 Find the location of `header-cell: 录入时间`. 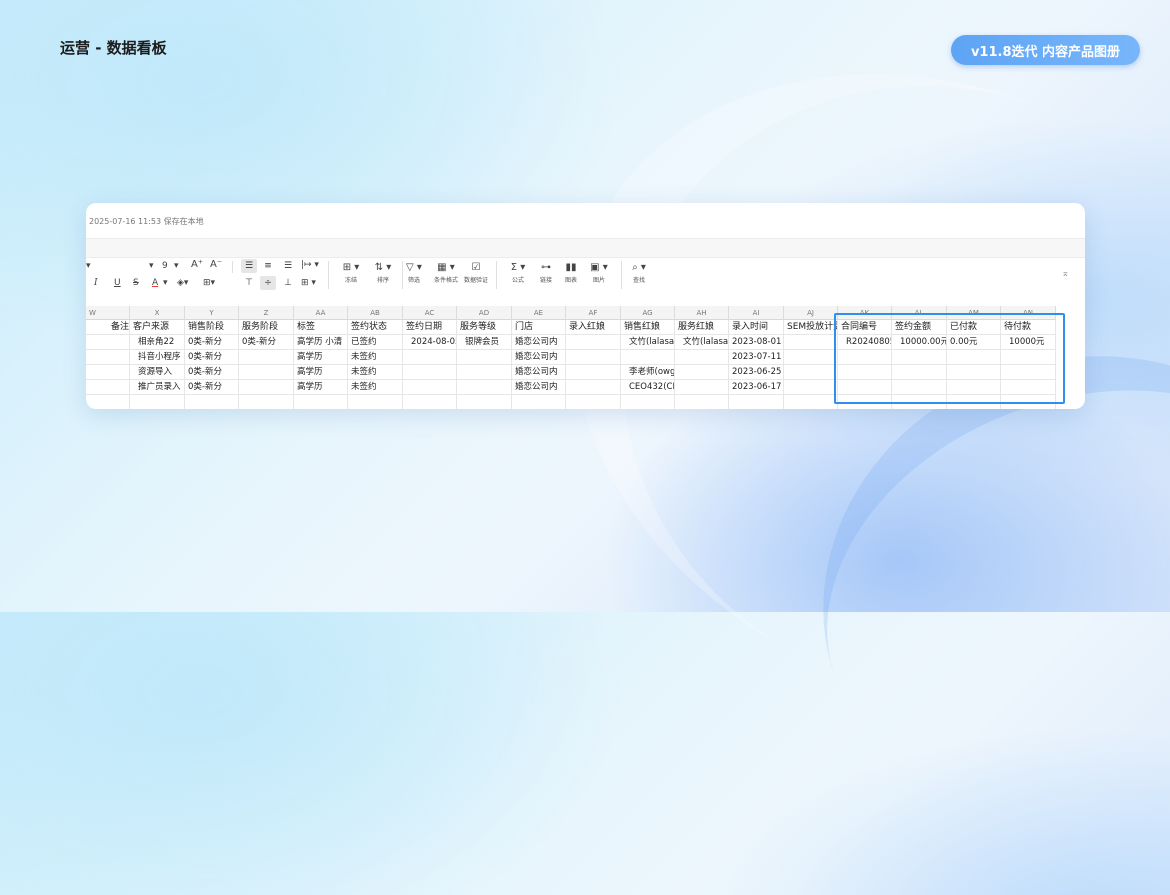

header-cell: 录入时间 is located at coordinates (756, 327).